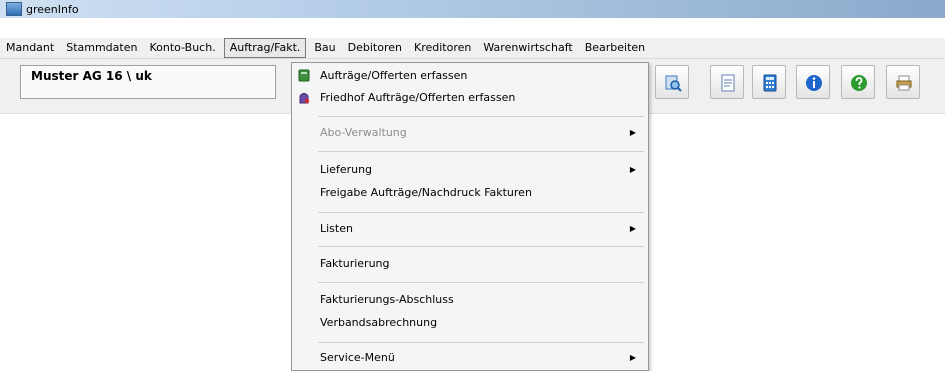  What do you see at coordinates (470, 229) in the screenshot?
I see `menu-item-listen: Listen ▶` at bounding box center [470, 229].